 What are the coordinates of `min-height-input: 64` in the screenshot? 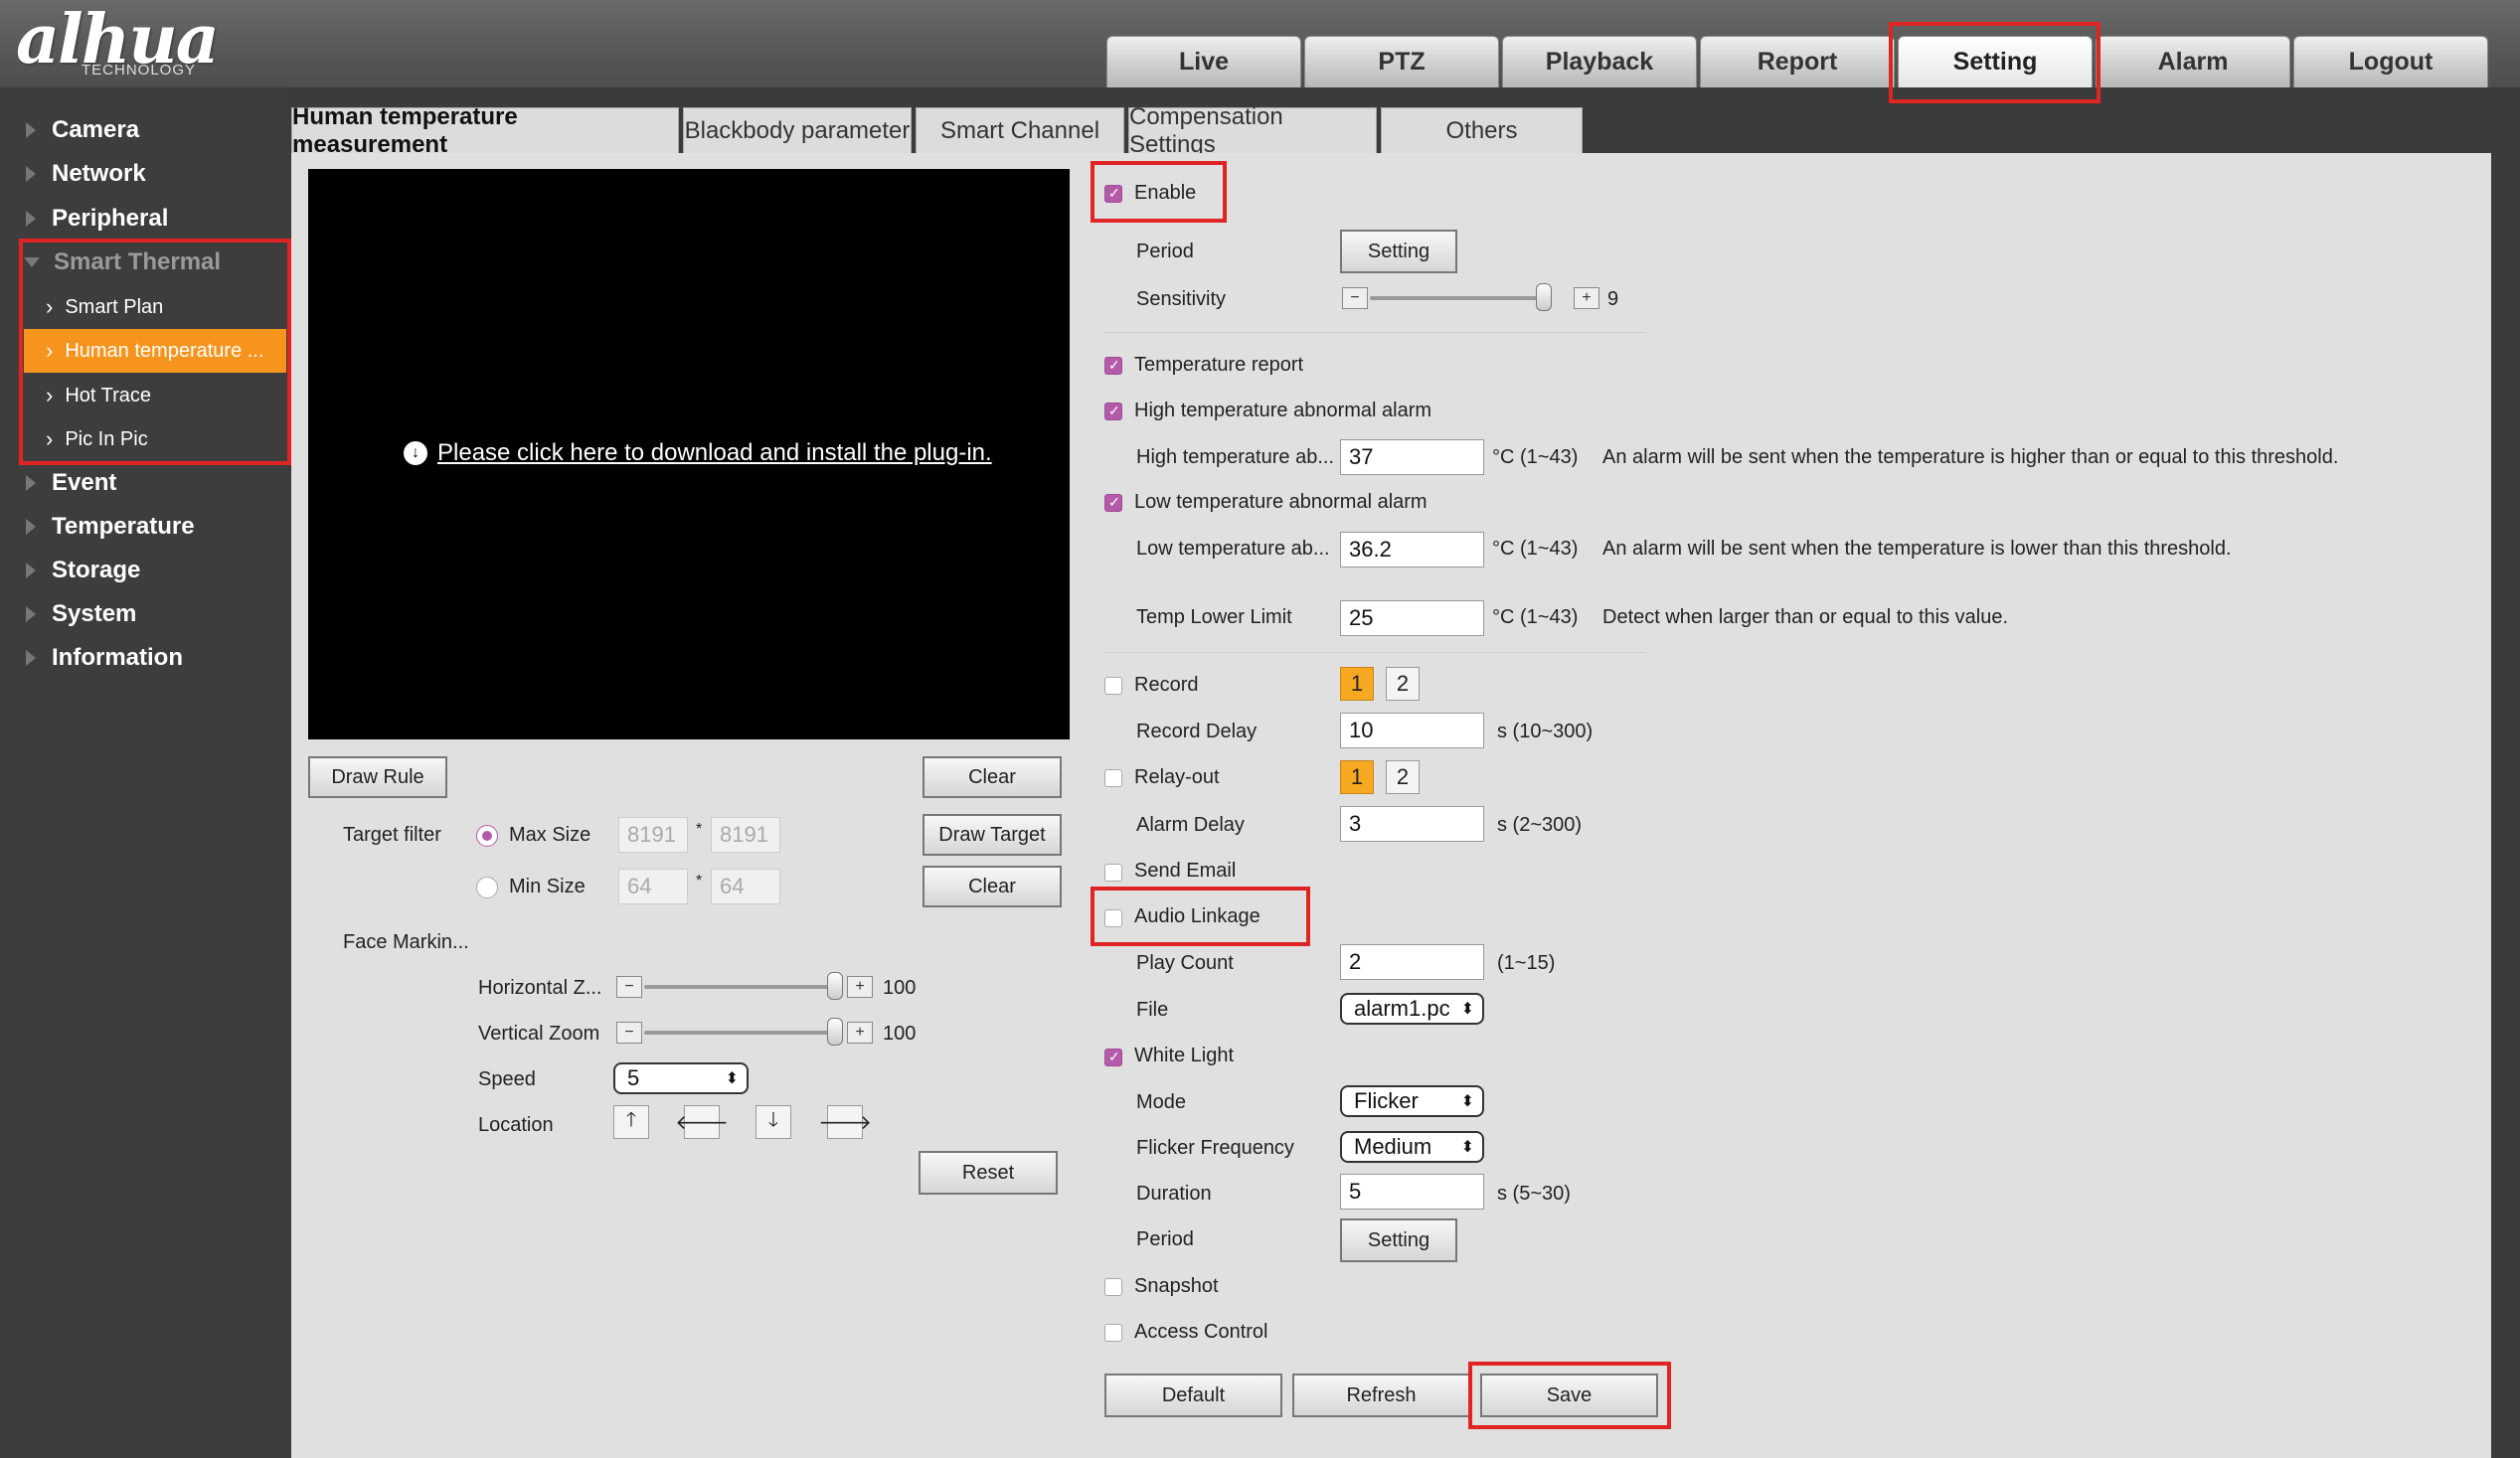 It's located at (745, 887).